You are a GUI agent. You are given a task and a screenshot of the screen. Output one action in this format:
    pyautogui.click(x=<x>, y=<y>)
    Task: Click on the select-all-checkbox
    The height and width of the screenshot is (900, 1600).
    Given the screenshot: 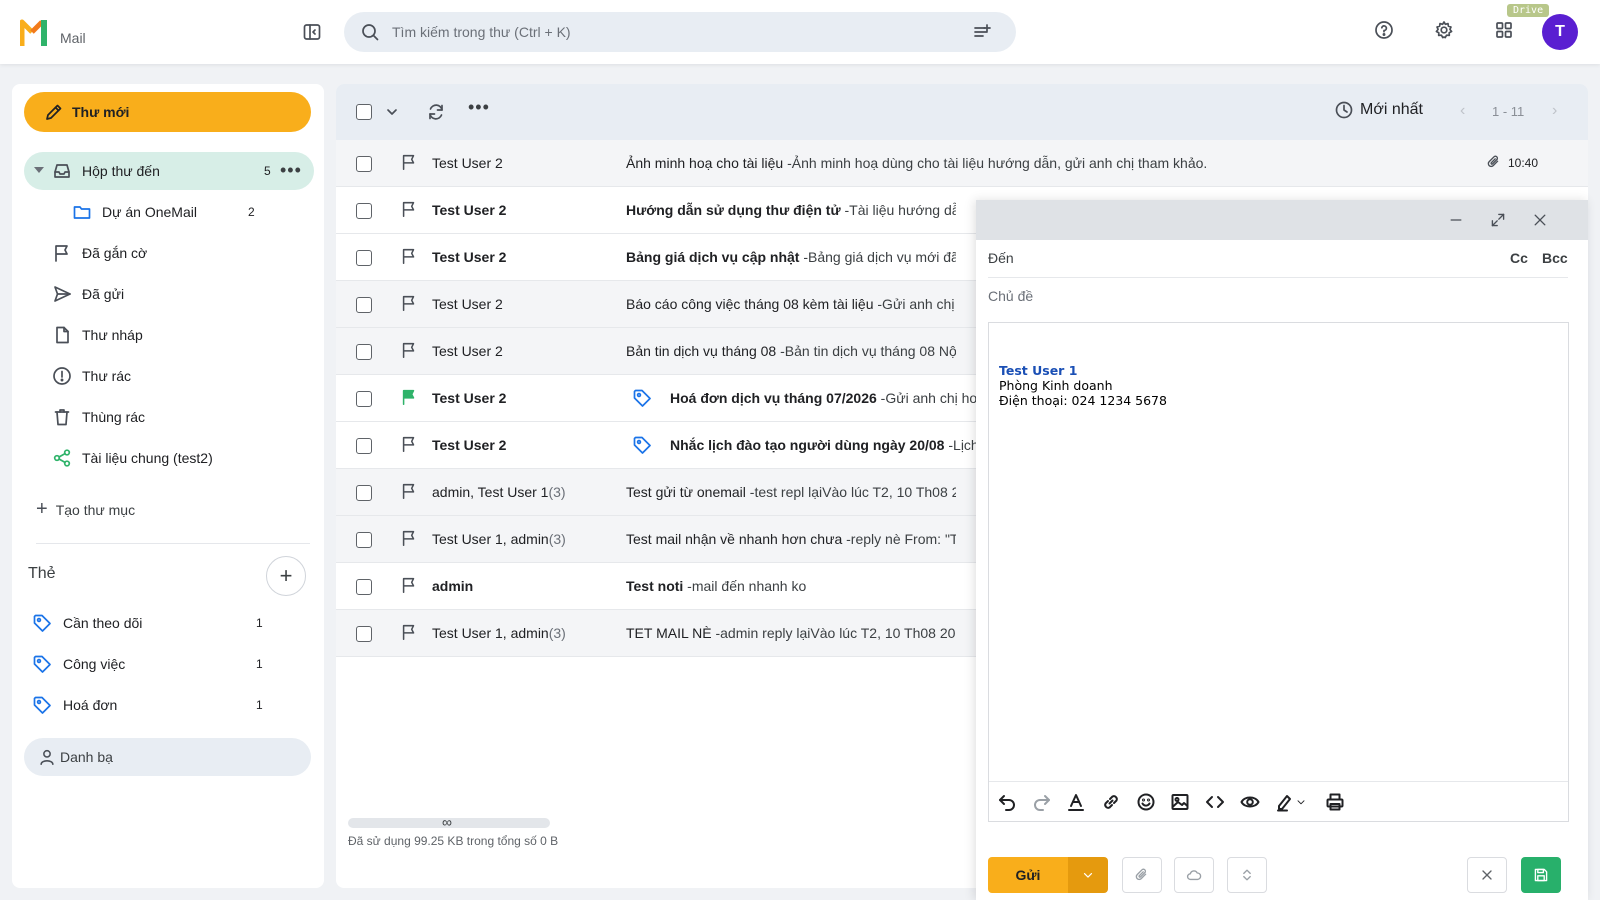 What is the action you would take?
    pyautogui.click(x=364, y=112)
    